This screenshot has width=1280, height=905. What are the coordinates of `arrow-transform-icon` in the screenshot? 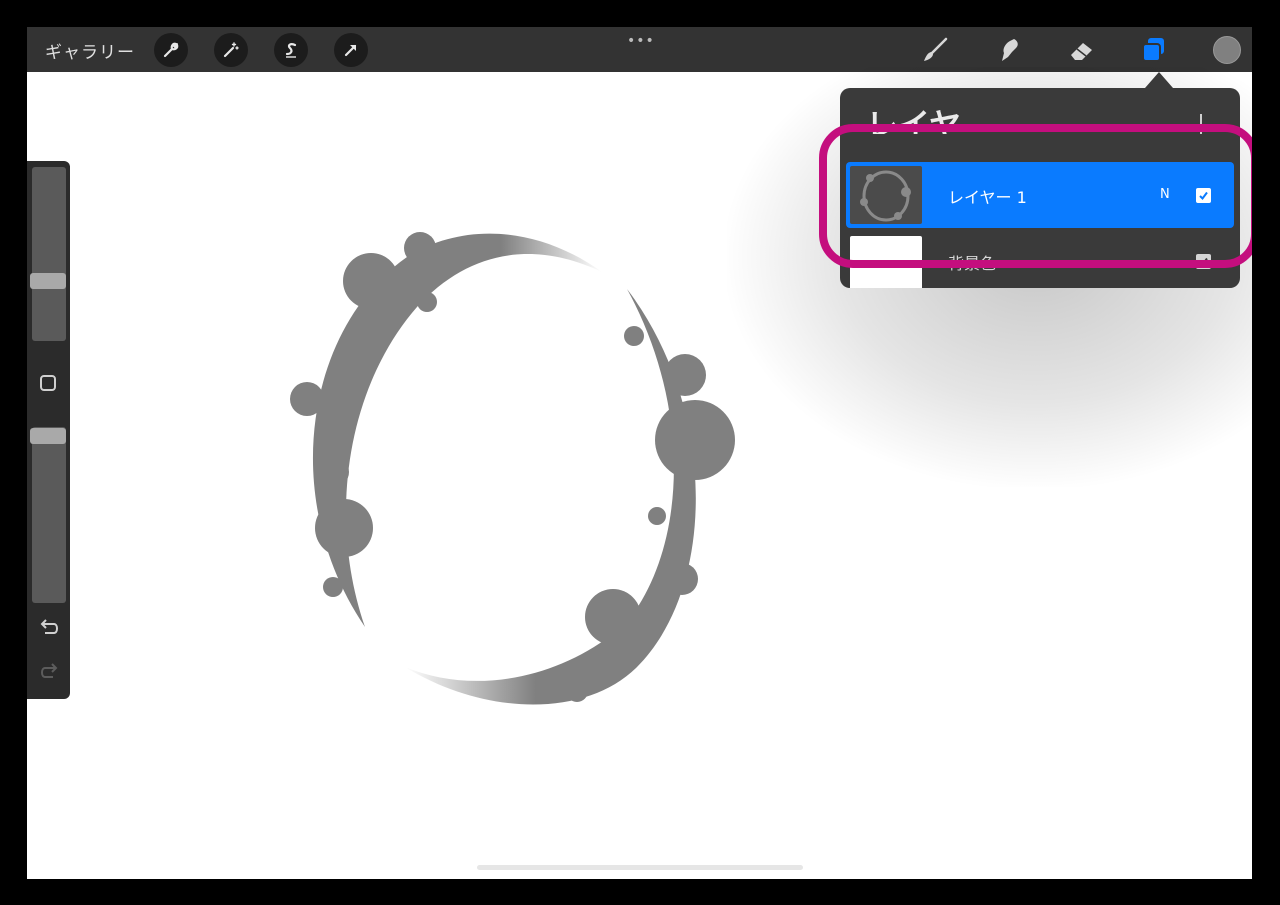 It's located at (350, 50).